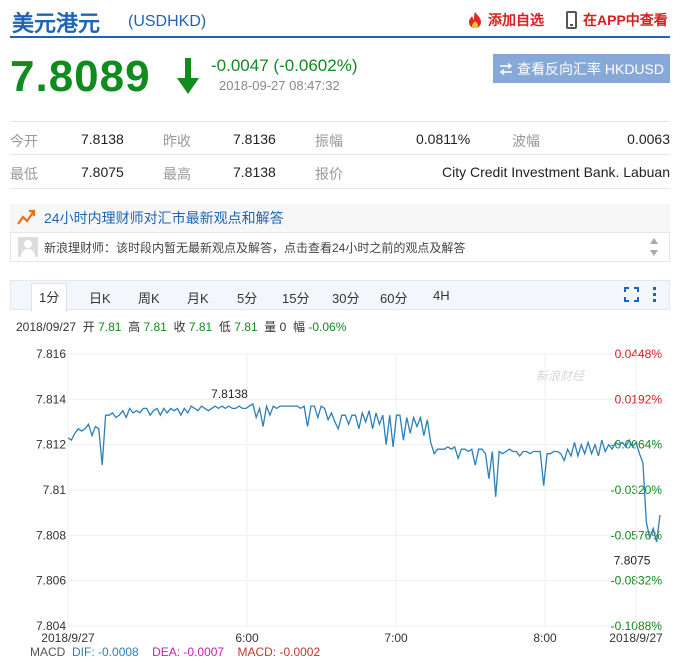 This screenshot has width=680, height=663. I want to click on open-in-app-label: 在APP中查看, so click(625, 20).